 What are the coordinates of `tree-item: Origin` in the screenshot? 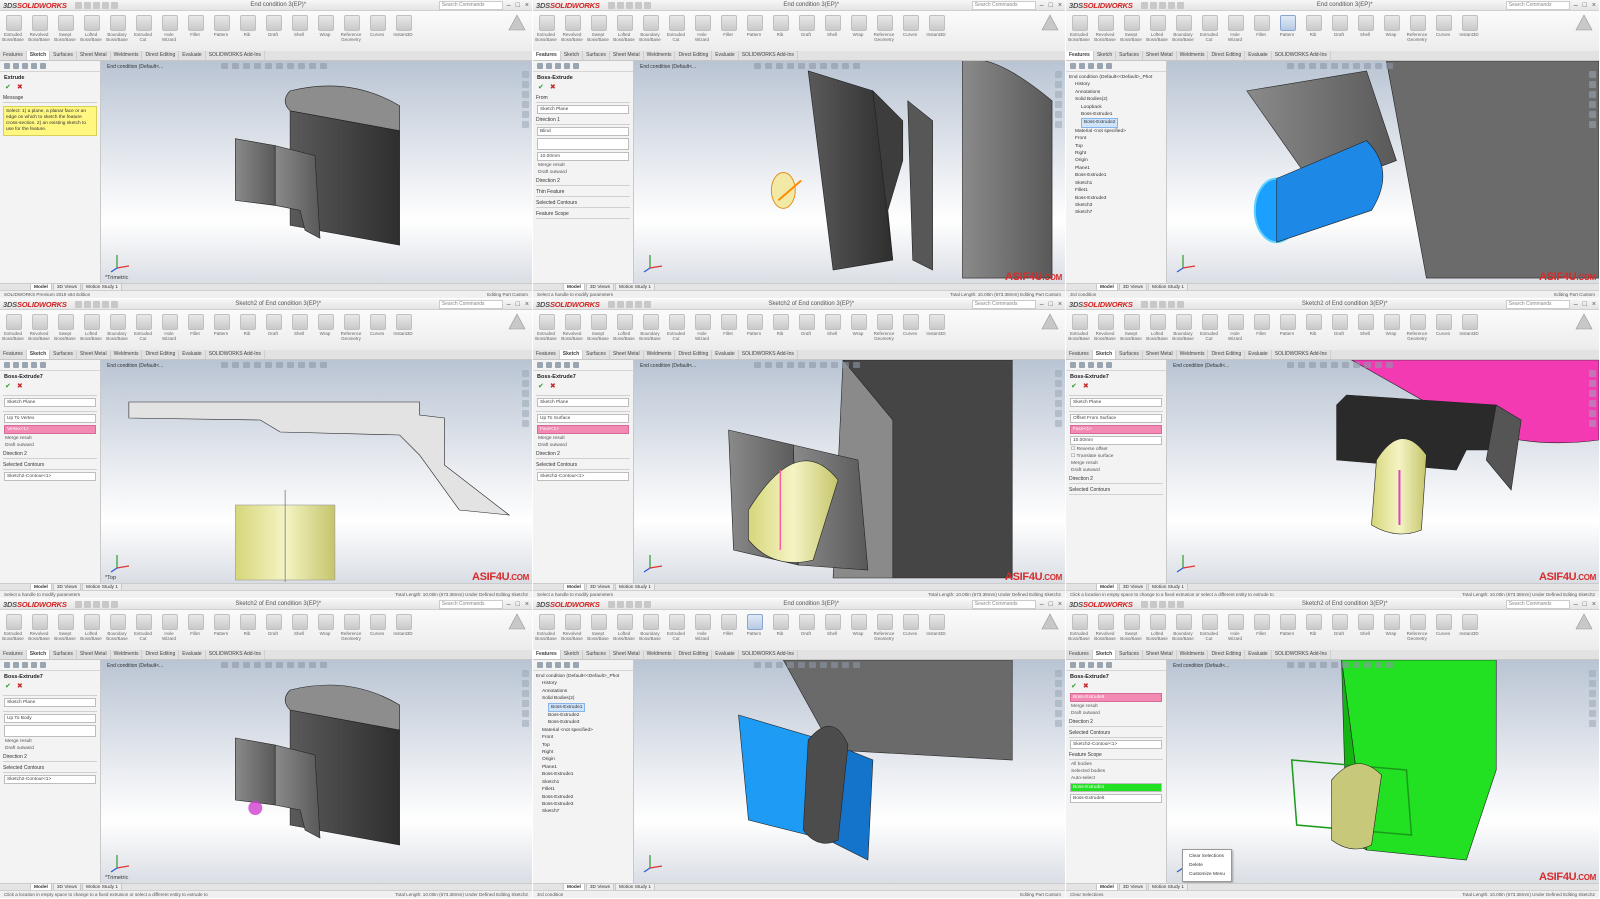 It's located at (583, 759).